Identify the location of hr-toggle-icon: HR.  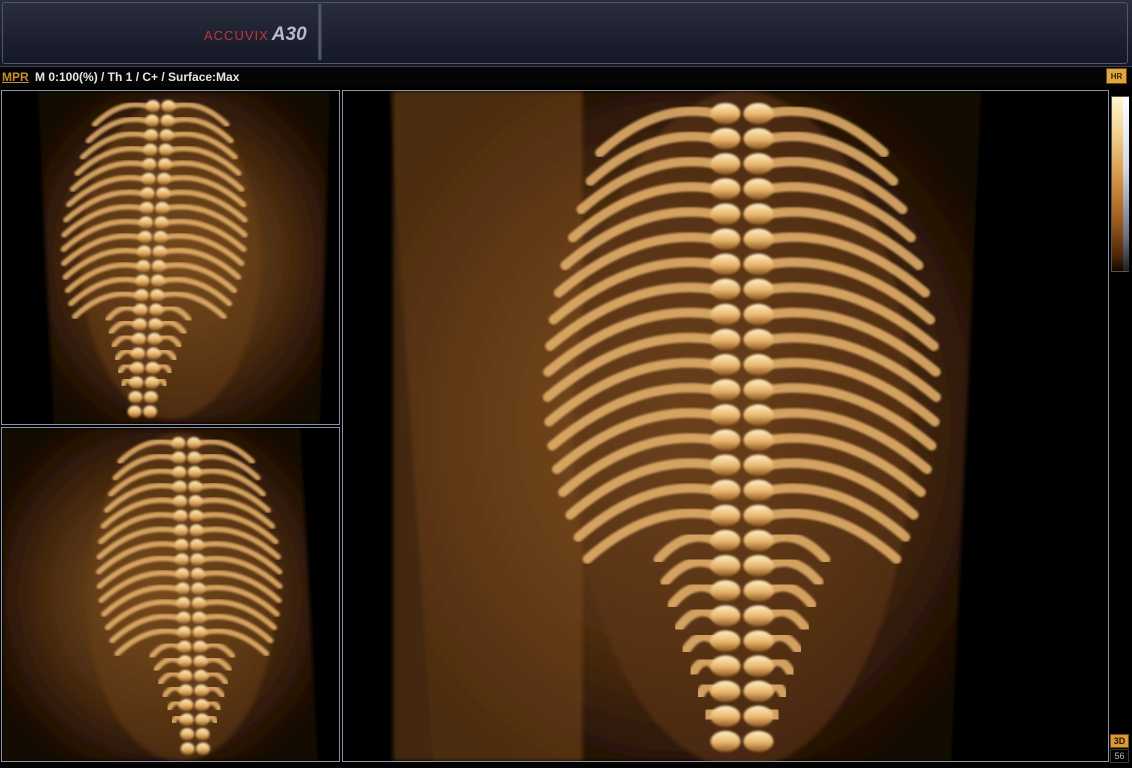
(1116, 76).